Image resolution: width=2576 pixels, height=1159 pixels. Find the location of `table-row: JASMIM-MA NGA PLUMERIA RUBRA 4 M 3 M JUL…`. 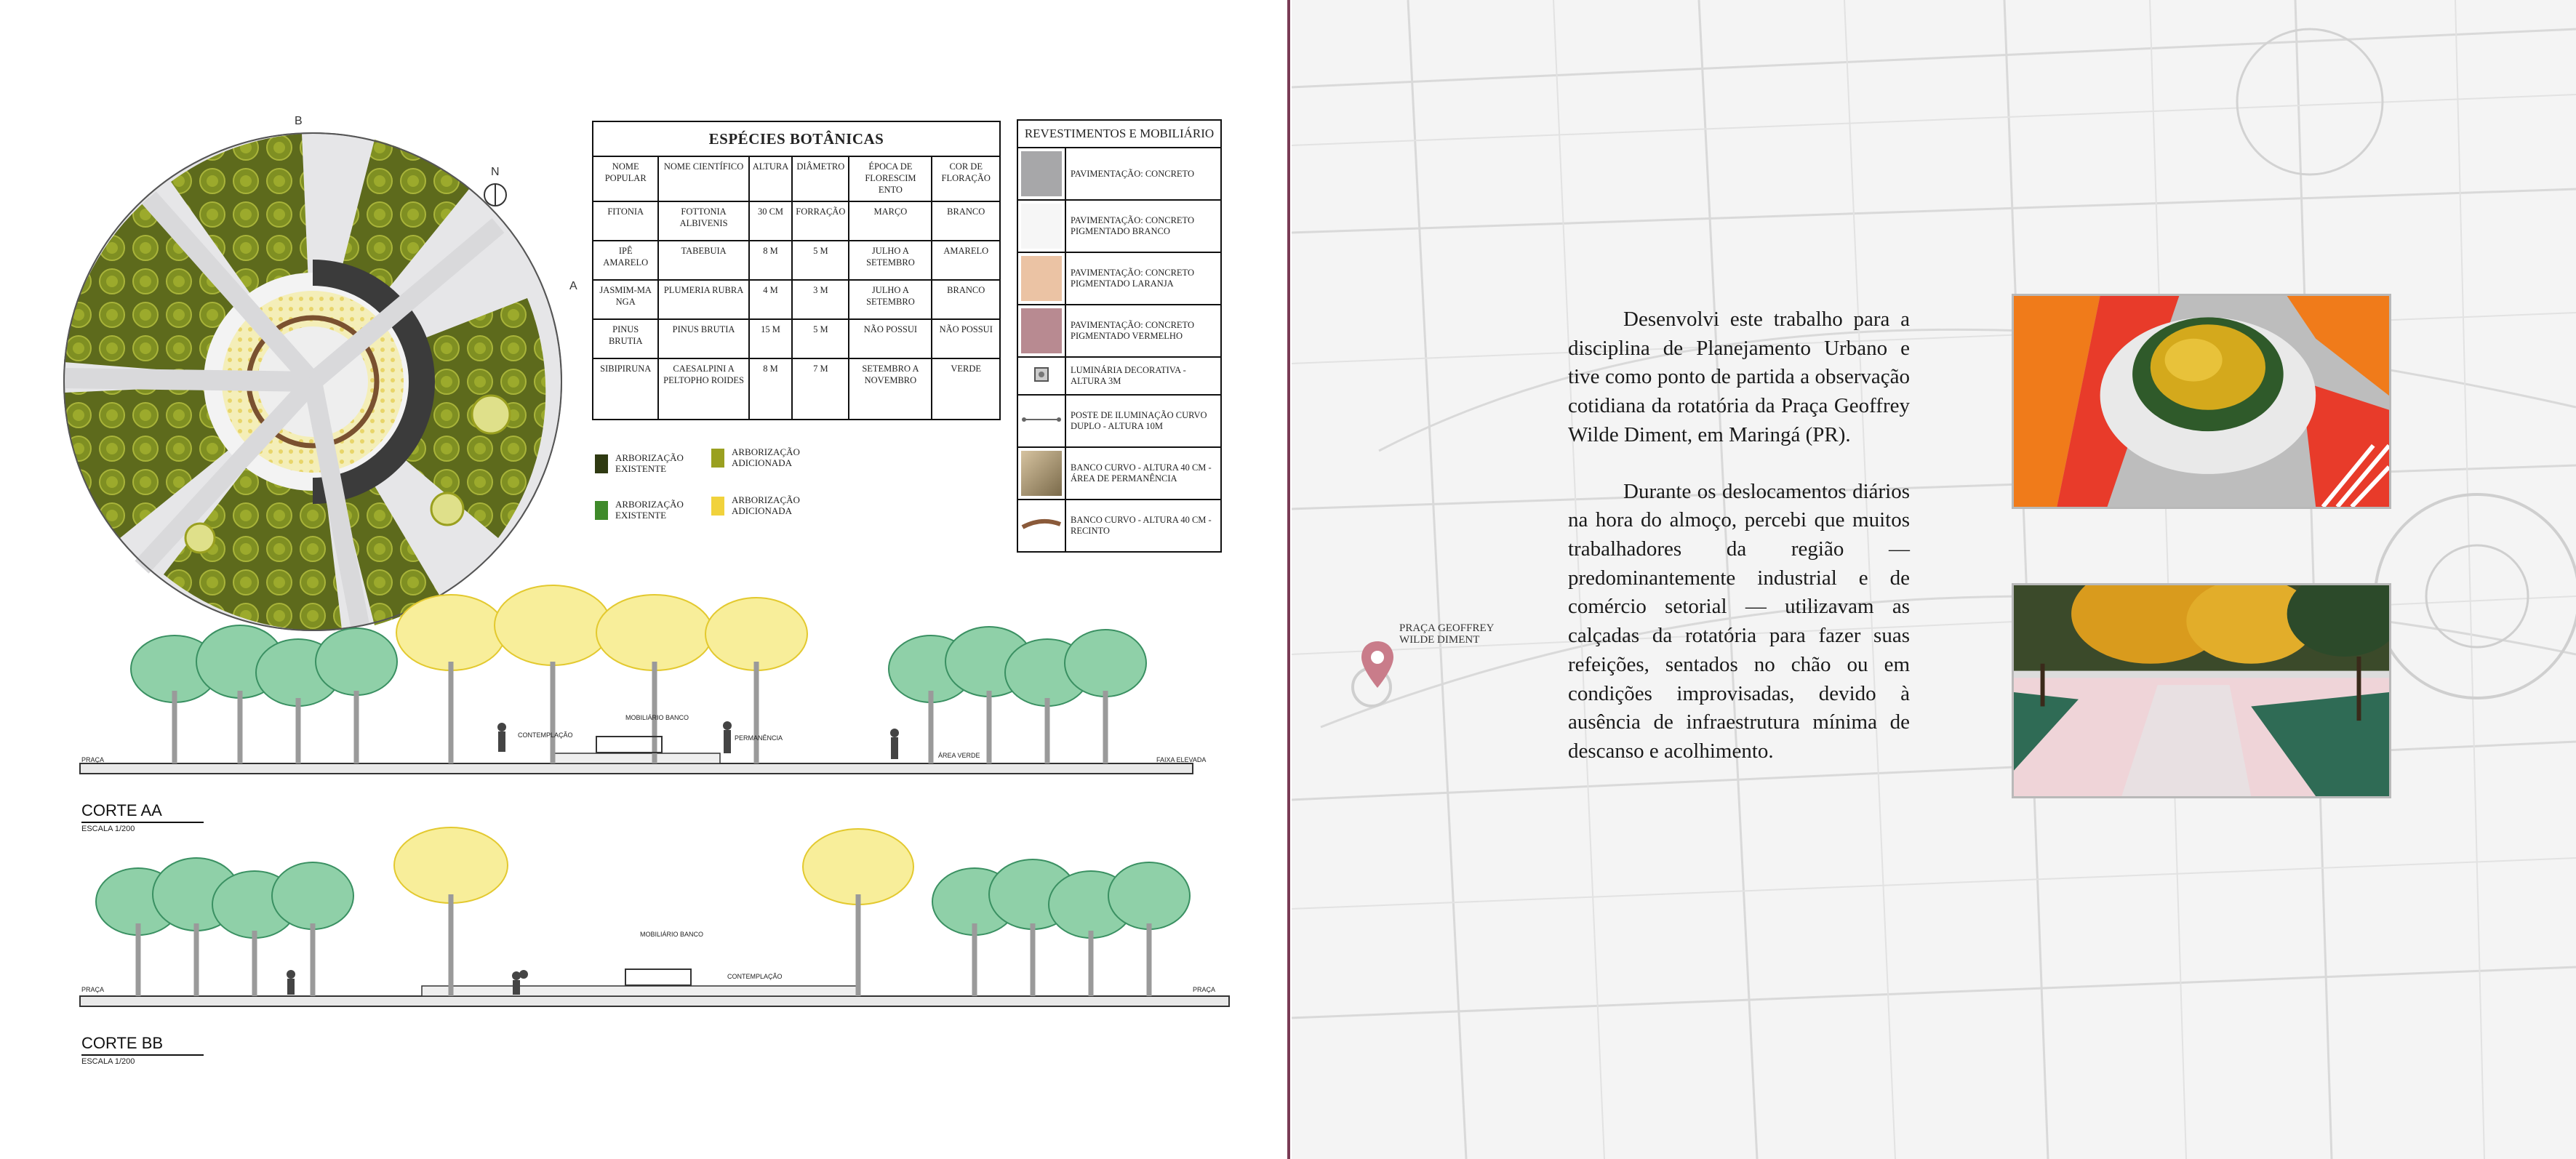

table-row: JASMIM-MA NGA PLUMERIA RUBRA 4 M 3 M JUL… is located at coordinates (796, 300).